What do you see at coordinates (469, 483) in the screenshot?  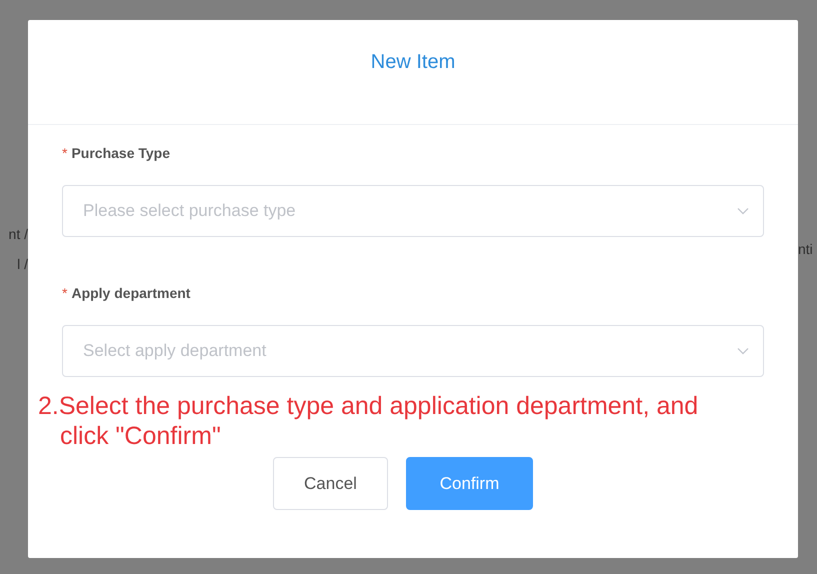 I see `confirm-button: Confirm` at bounding box center [469, 483].